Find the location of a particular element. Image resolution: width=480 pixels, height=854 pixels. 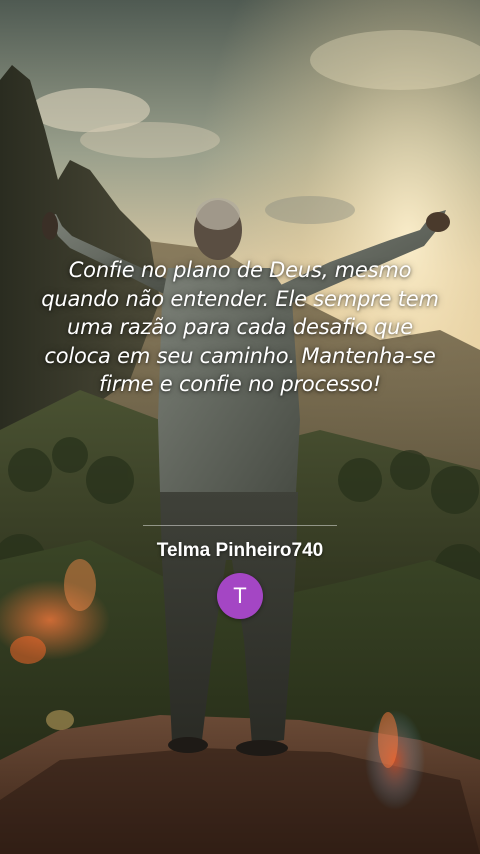

author-name: Telma Pinheiro740 is located at coordinates (240, 551).